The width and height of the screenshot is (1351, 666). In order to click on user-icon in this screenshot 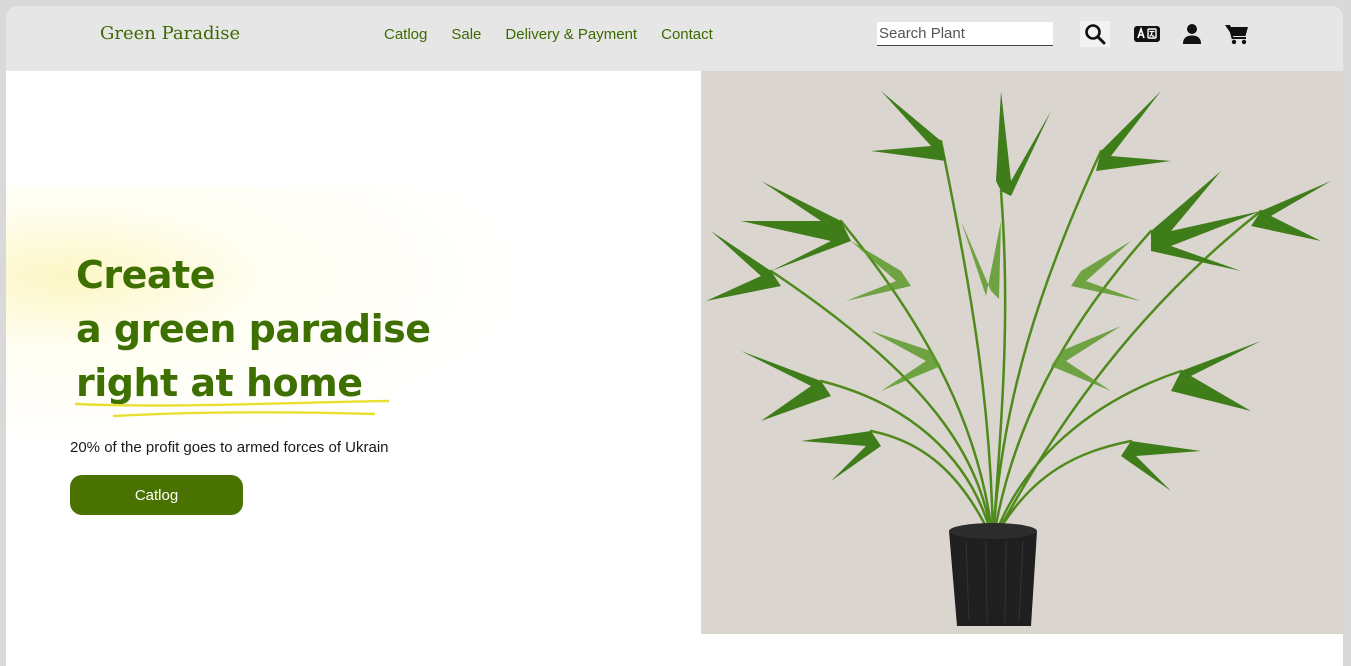, I will do `click(1192, 34)`.